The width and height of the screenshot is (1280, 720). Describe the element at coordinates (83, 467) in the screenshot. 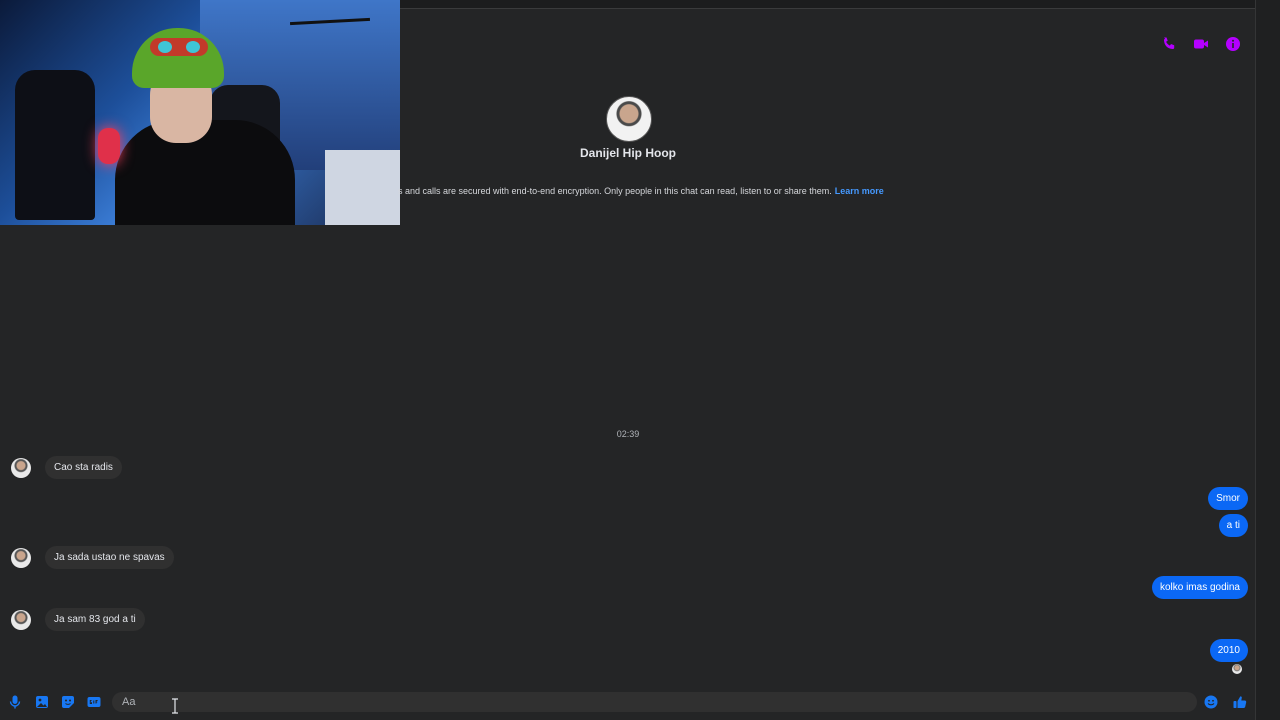

I see `message-bubble: Cao sta radis` at that location.